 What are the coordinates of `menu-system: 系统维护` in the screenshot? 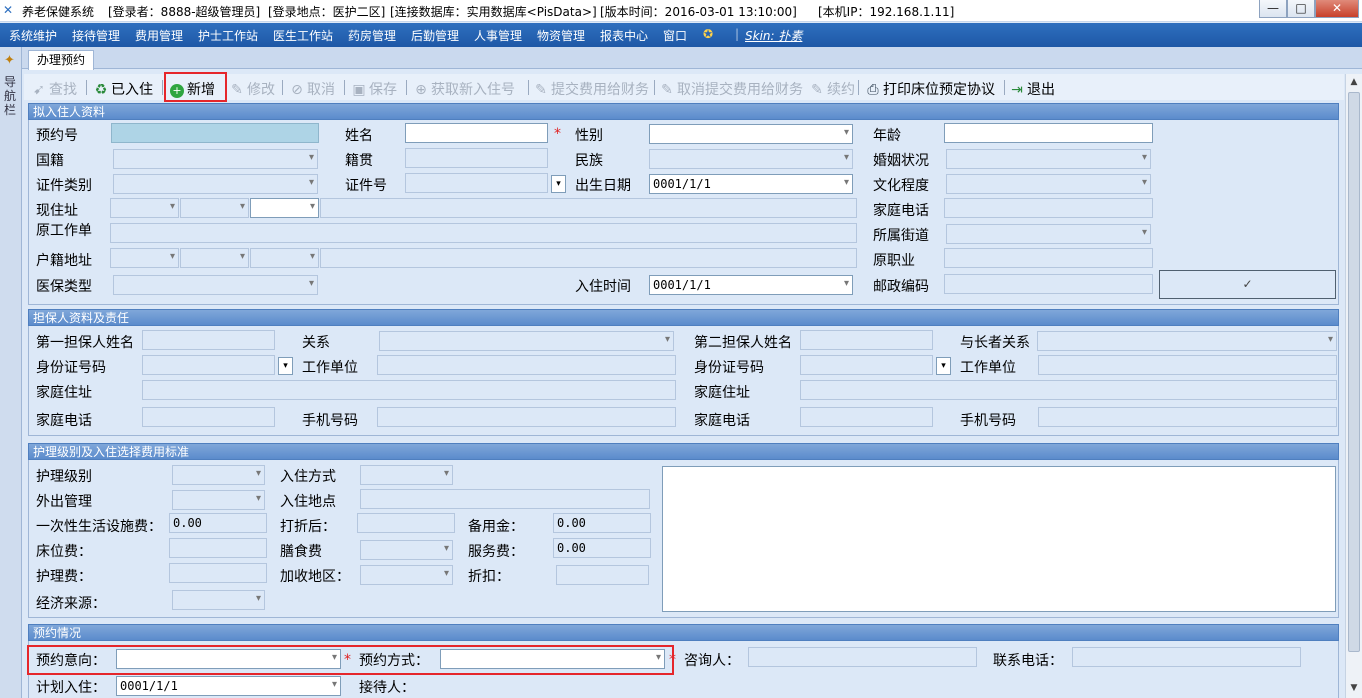 It's located at (33, 35).